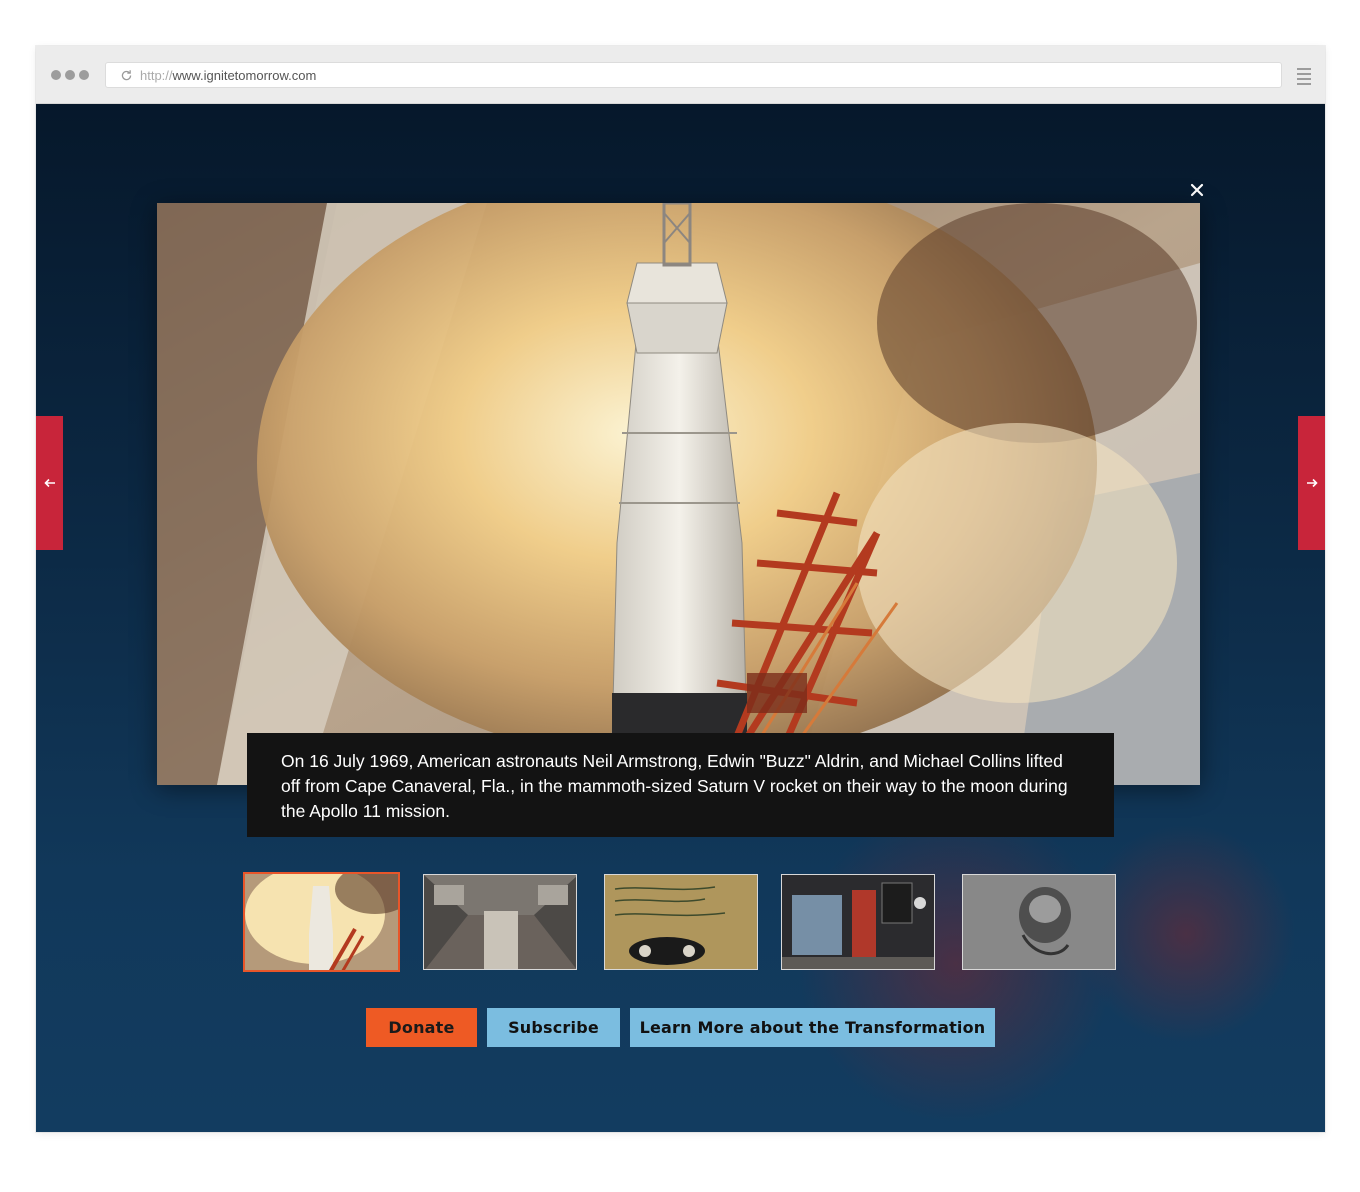 This screenshot has width=1360, height=1192. What do you see at coordinates (500, 922) in the screenshot?
I see `thumbnail-interior` at bounding box center [500, 922].